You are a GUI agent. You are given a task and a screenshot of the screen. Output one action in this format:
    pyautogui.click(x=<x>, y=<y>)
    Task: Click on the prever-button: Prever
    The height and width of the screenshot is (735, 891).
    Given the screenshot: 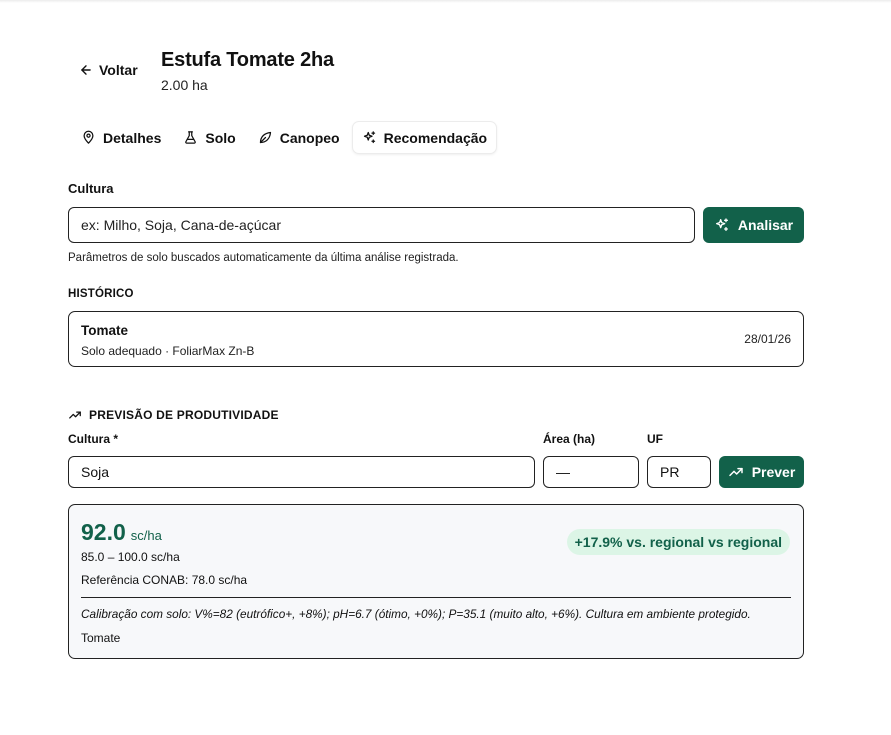 What is the action you would take?
    pyautogui.click(x=761, y=472)
    